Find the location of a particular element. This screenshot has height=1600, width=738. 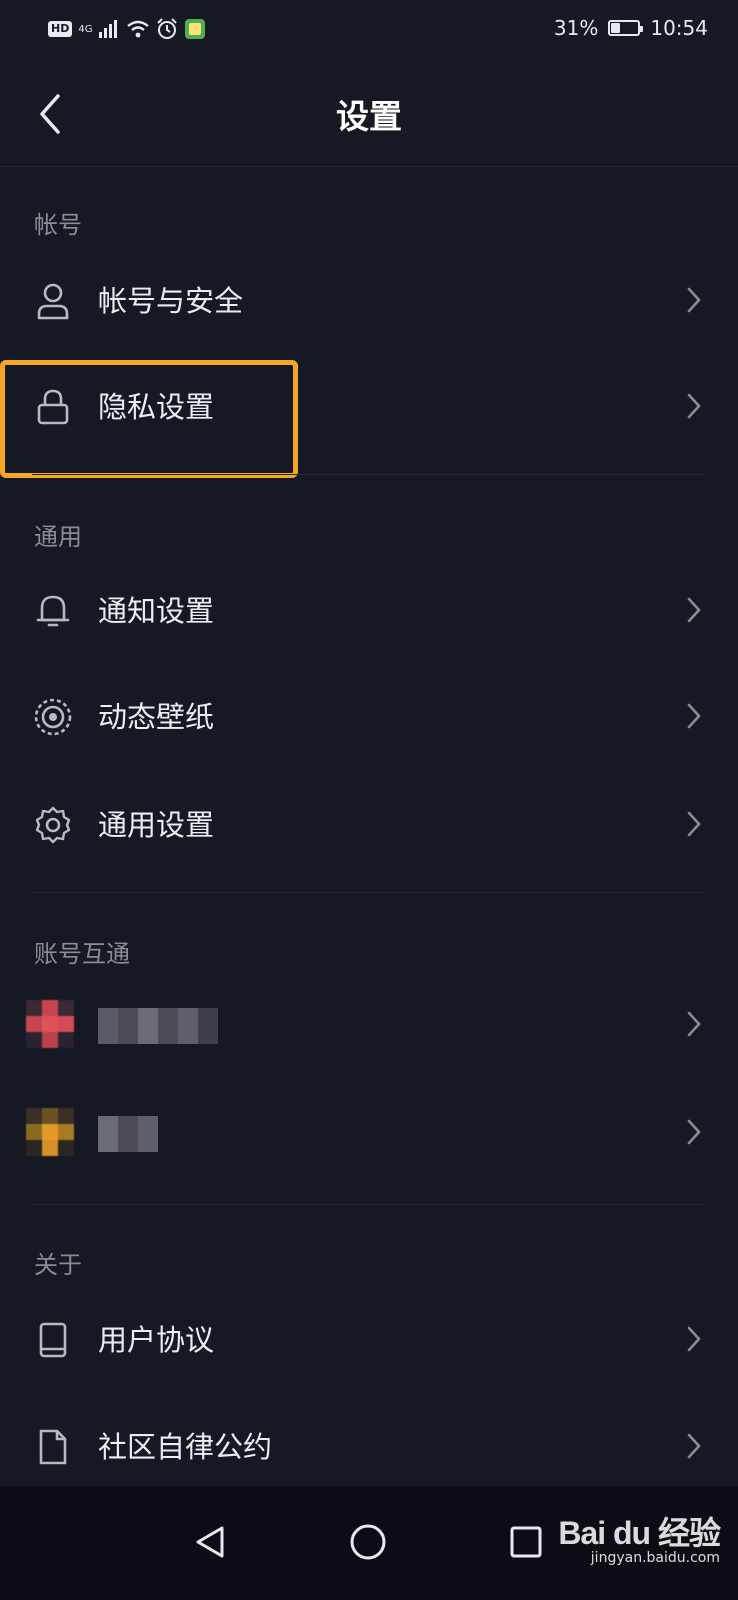

network-label: 4G is located at coordinates (85, 29).